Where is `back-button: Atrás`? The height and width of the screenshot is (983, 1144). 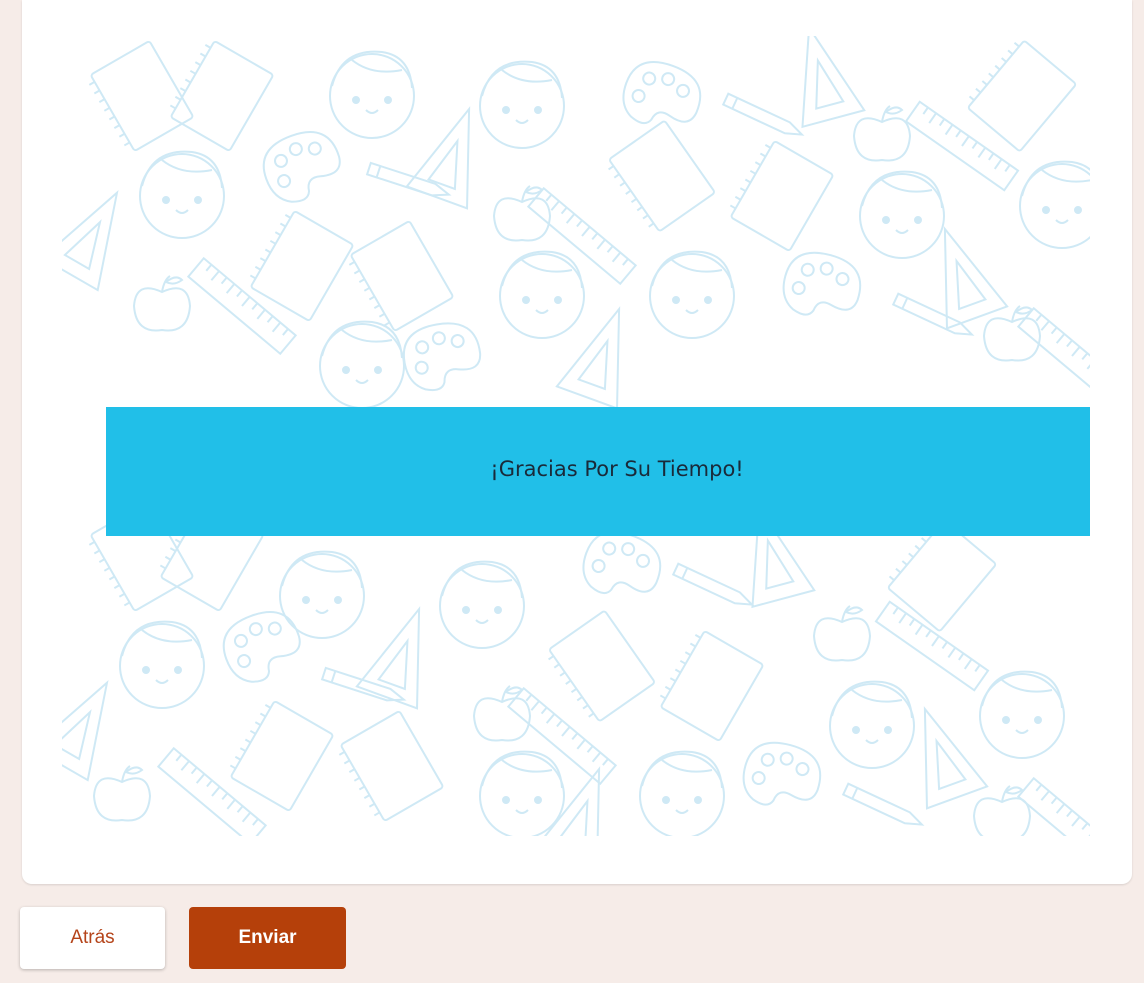
back-button: Atrás is located at coordinates (92, 938).